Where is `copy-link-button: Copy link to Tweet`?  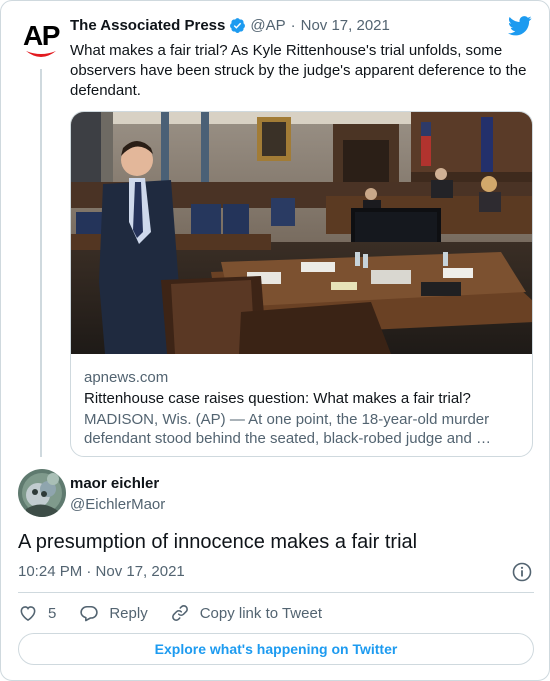
copy-link-button: Copy link to Tweet is located at coordinates (246, 613).